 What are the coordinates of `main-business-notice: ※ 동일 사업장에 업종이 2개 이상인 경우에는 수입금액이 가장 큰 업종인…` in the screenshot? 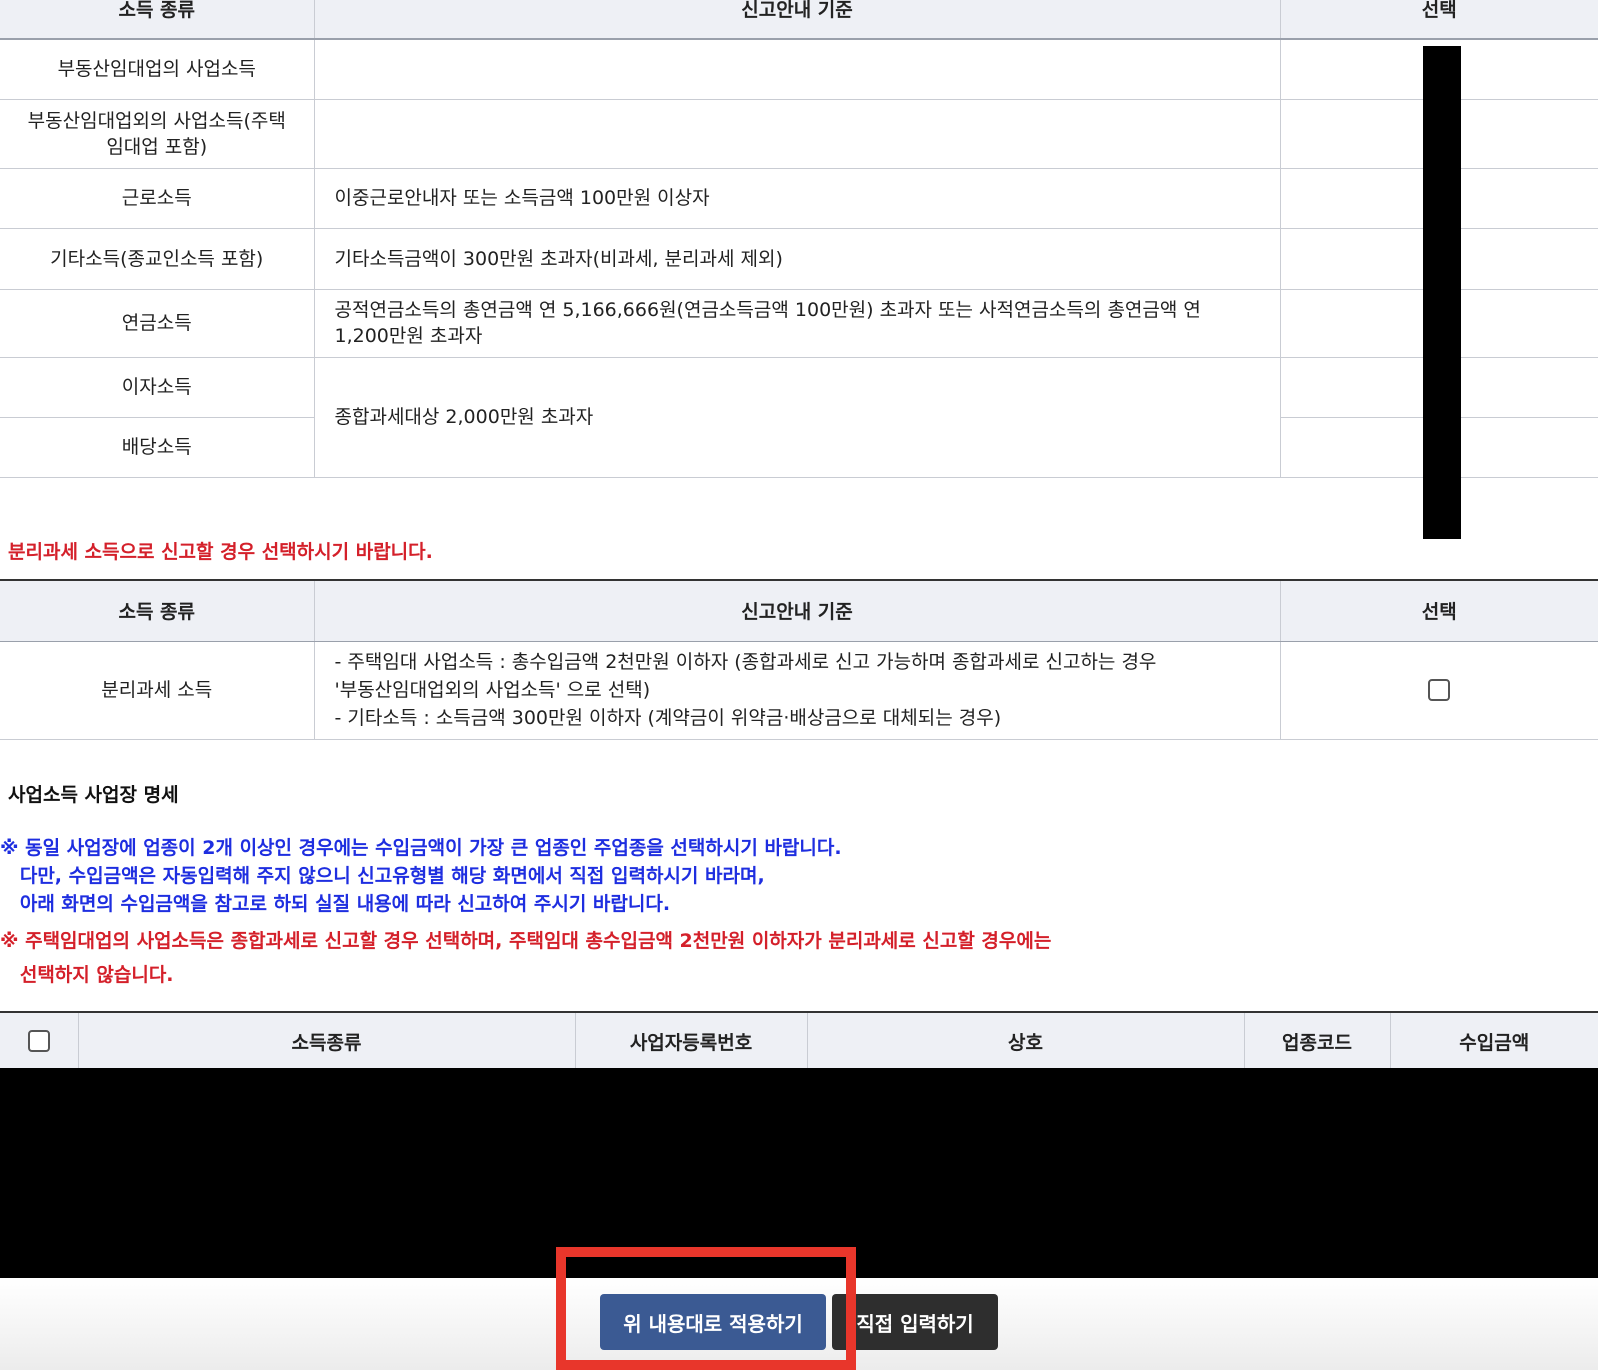 It's located at (421, 876).